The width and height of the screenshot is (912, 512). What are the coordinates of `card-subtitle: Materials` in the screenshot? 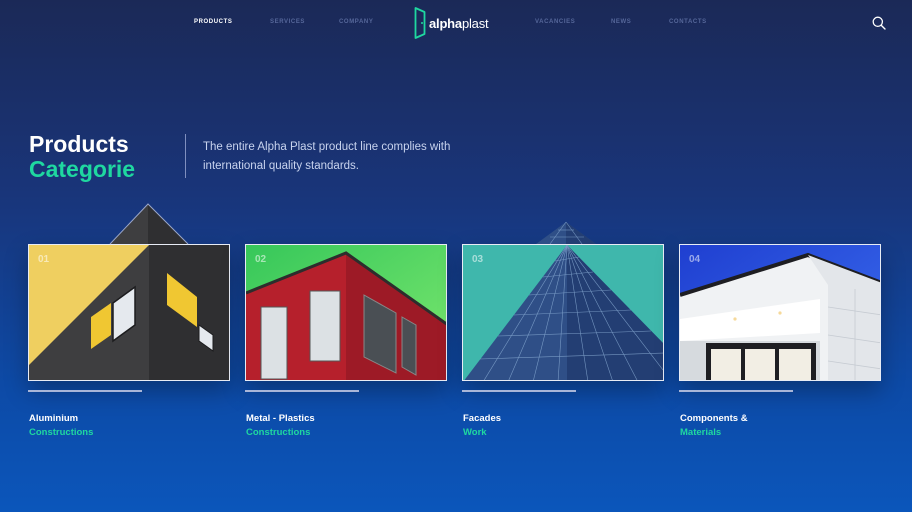 It's located at (700, 433).